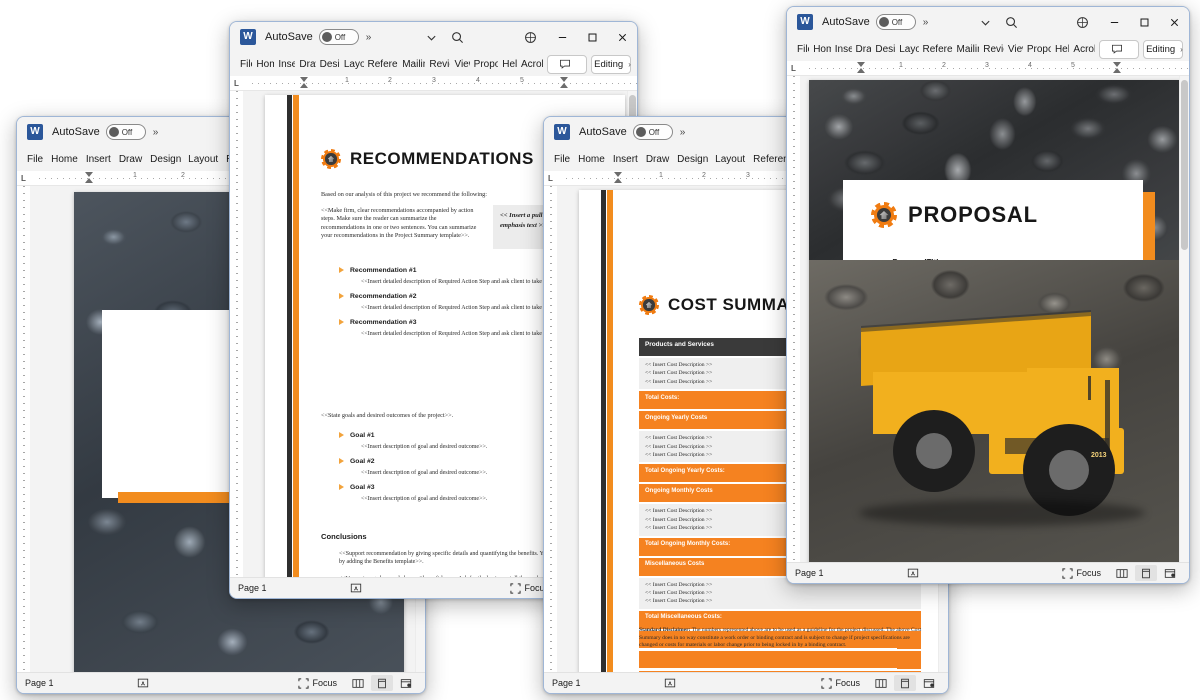  What do you see at coordinates (1037, 49) in the screenshot?
I see `ribbon-tab-proposal: Proposal` at bounding box center [1037, 49].